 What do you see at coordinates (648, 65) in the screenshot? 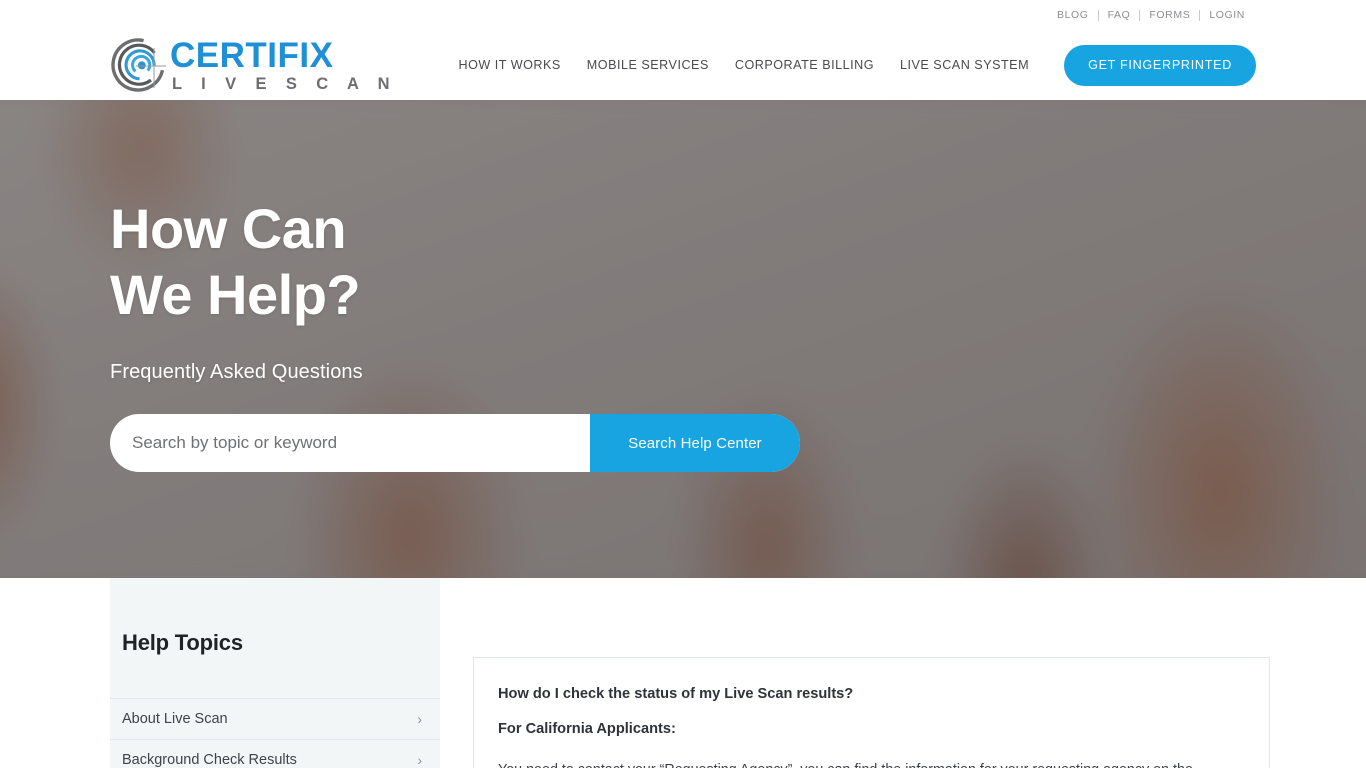
I see `nav-item-mobile-services: MOBILE SERVICES` at bounding box center [648, 65].